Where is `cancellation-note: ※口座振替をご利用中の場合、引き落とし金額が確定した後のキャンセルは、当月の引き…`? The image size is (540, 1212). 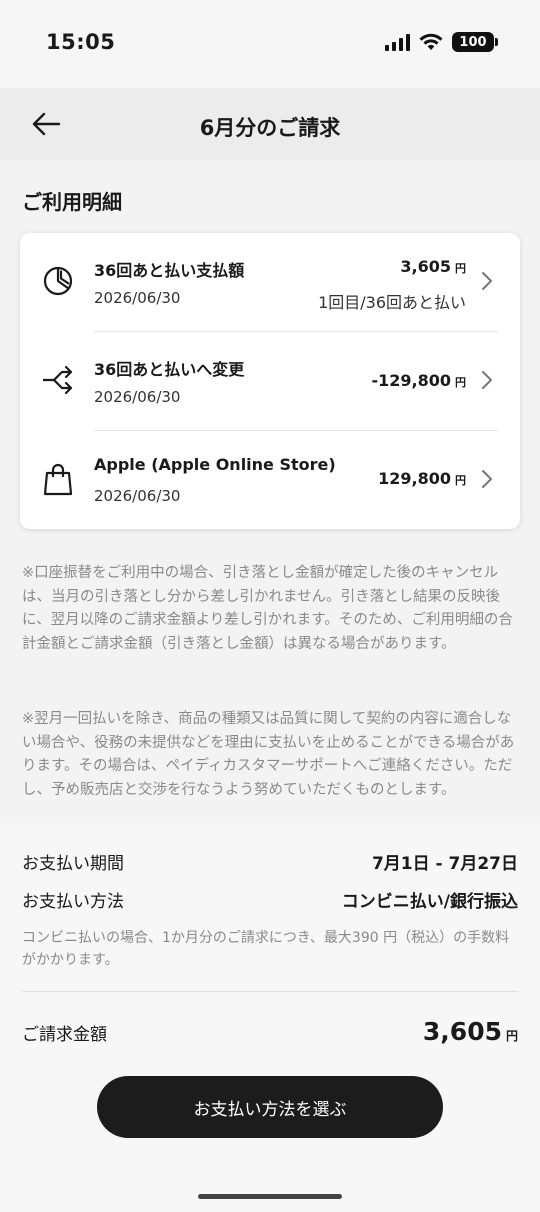 cancellation-note: ※口座振替をご利用中の場合、引き落とし金額が確定した後のキャンセルは、当月の引き… is located at coordinates (267, 608).